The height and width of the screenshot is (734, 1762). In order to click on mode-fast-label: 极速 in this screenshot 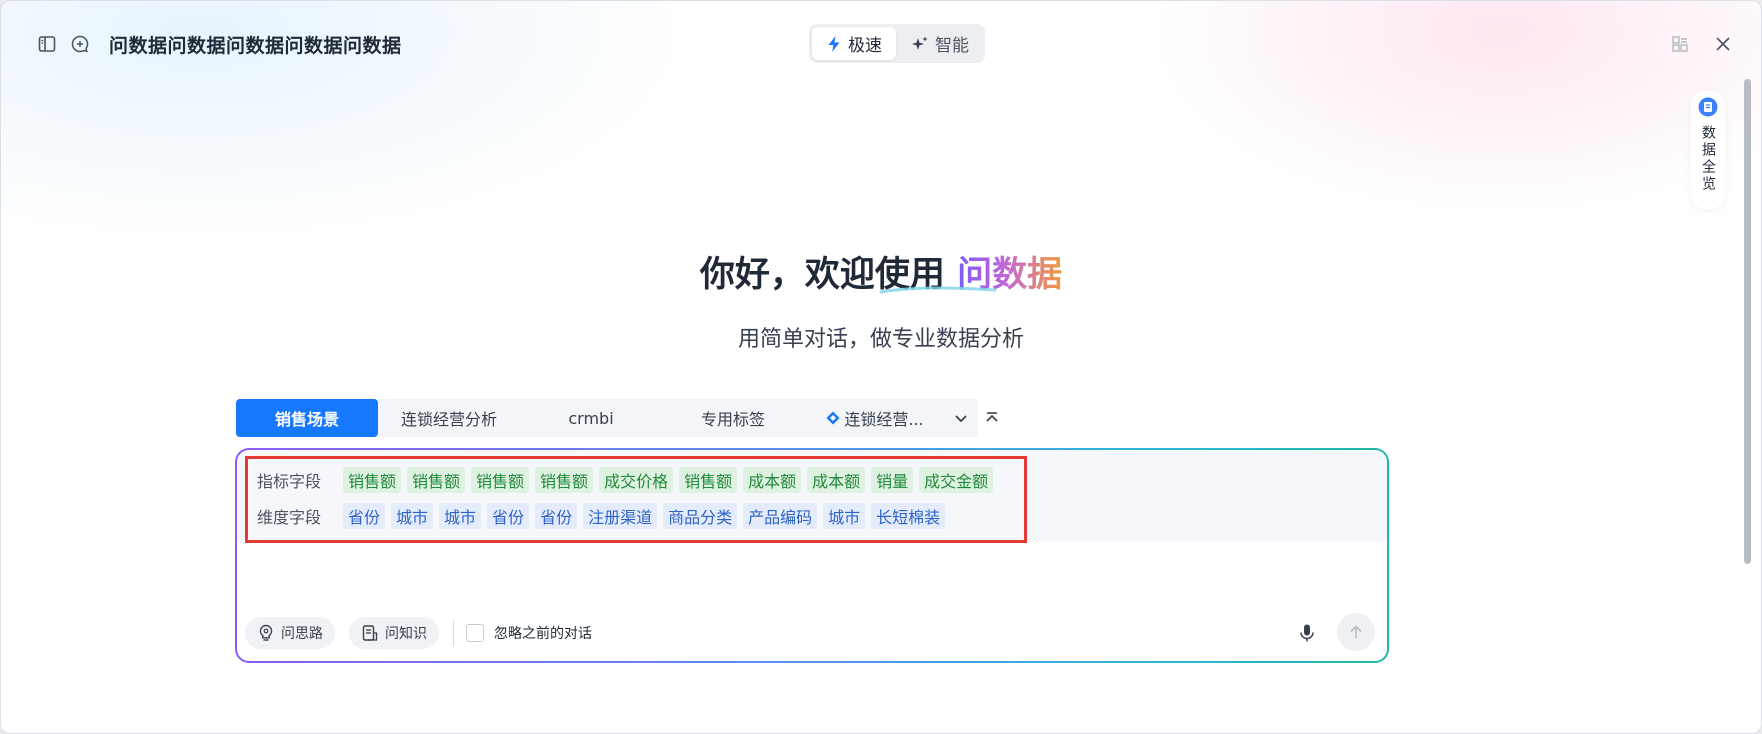, I will do `click(865, 46)`.